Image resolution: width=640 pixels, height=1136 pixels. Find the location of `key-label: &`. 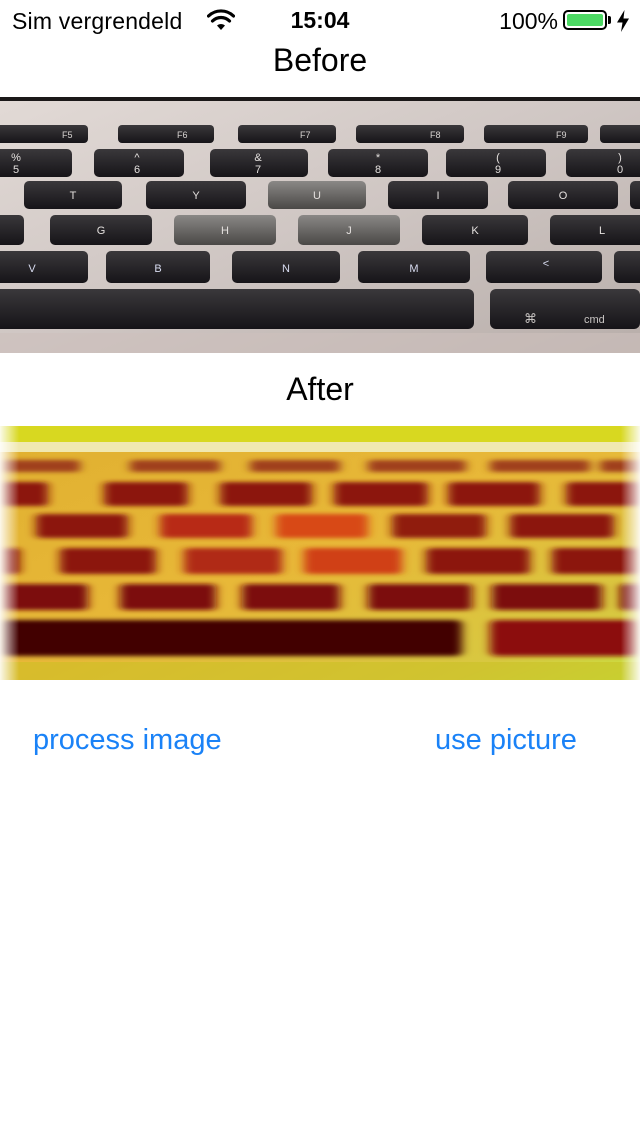

key-label: & is located at coordinates (258, 158).